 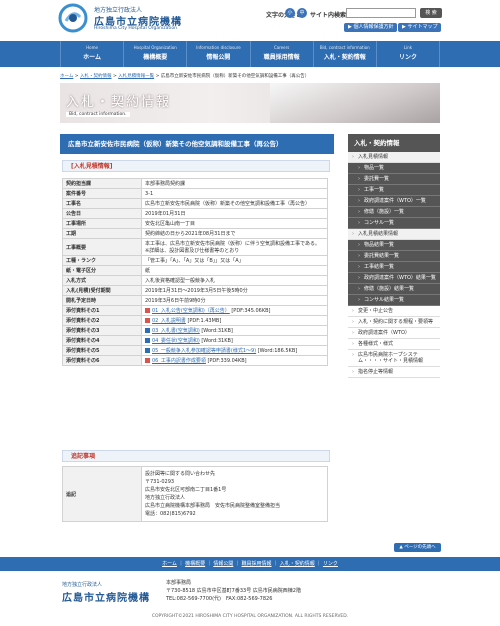 I want to click on row-value: 「管工事」「A」、「A」又は「B」」又は「A」, so click(x=234, y=260).